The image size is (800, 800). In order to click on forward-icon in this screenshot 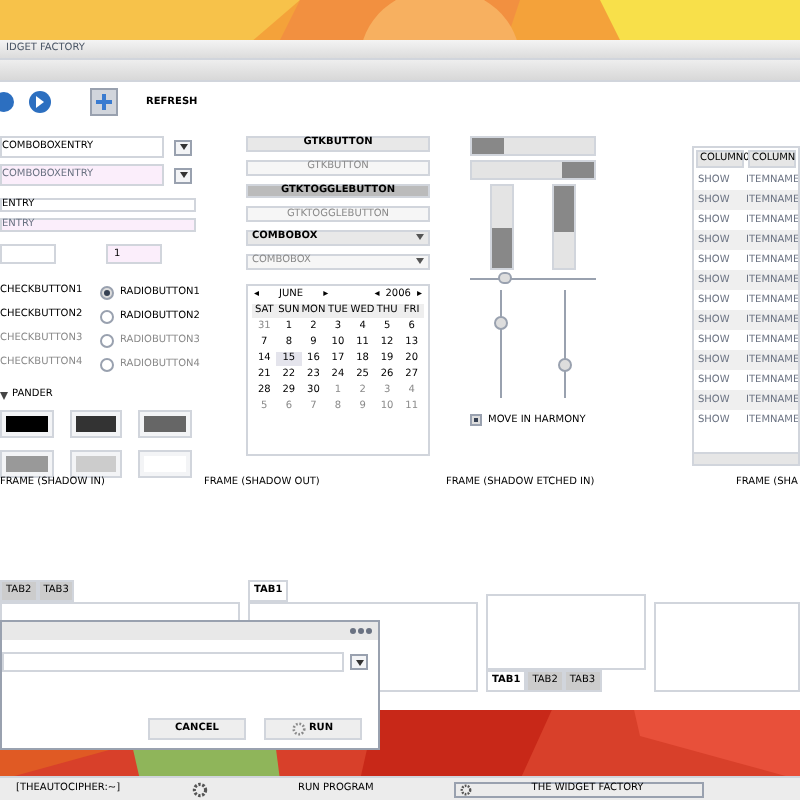, I will do `click(40, 102)`.